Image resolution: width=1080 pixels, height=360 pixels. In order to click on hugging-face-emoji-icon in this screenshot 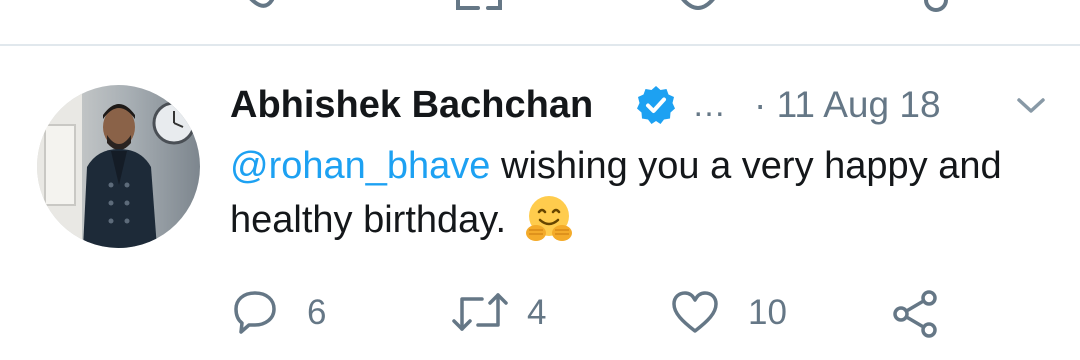, I will do `click(548, 218)`.